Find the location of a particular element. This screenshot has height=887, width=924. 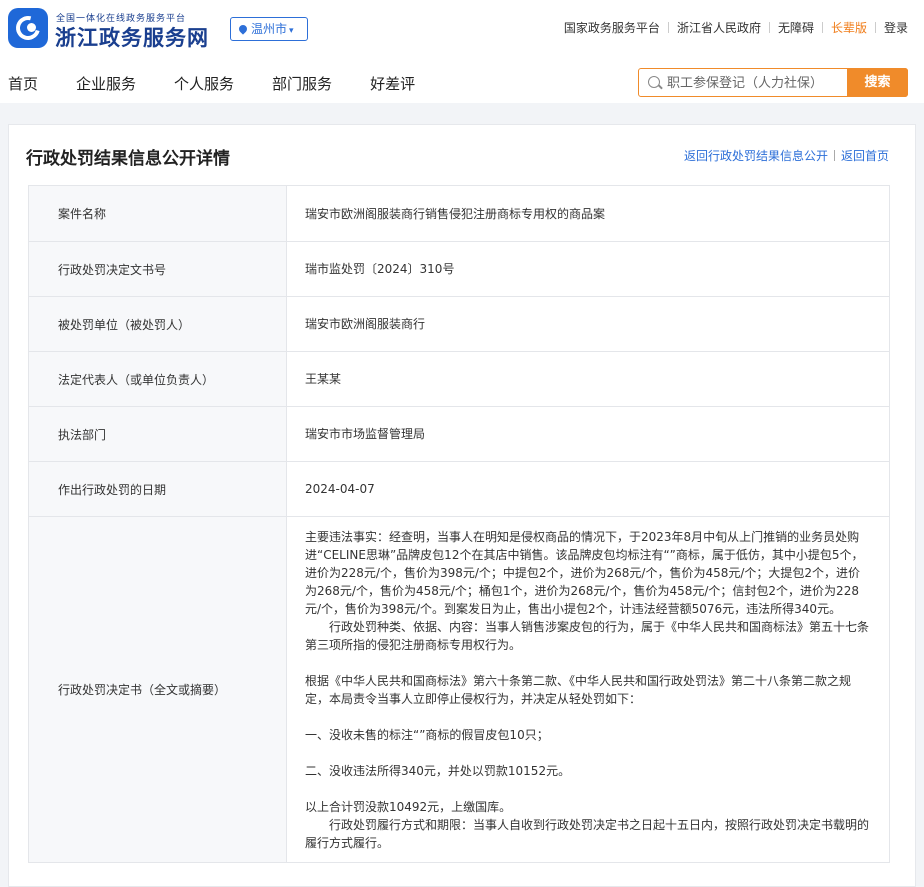

table-row: 法定代表人（或单位负责人） 王某某 is located at coordinates (459, 379).